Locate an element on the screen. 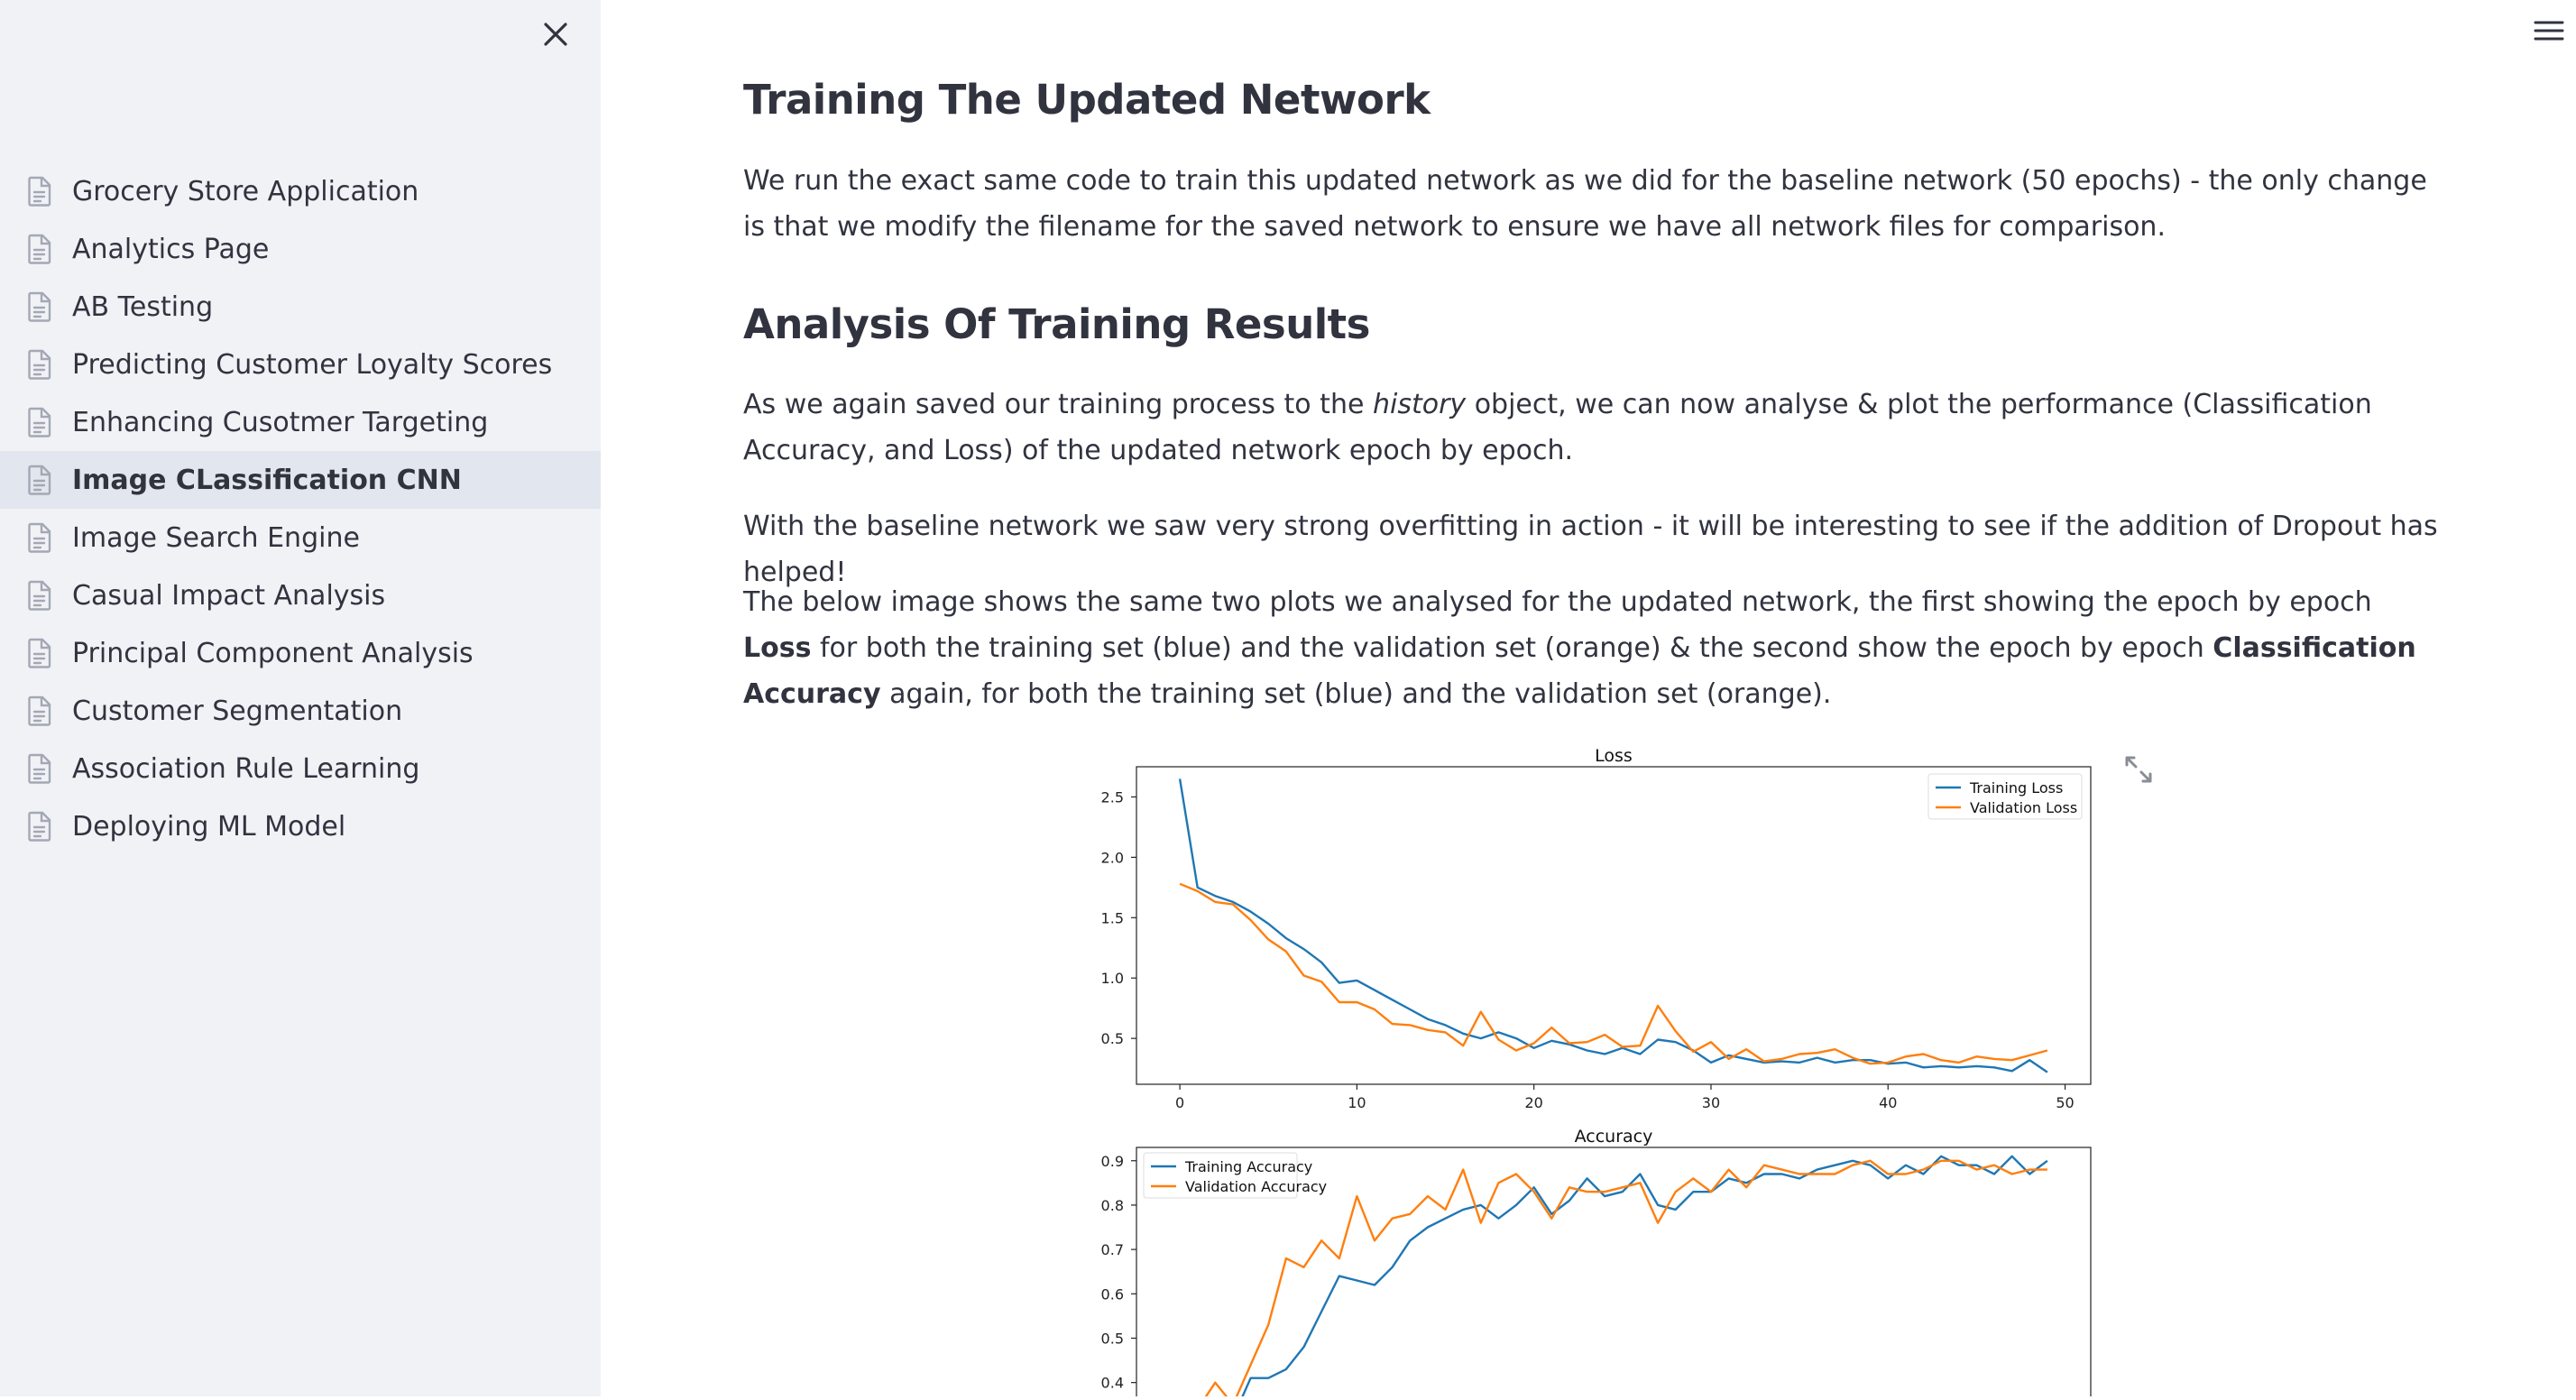 This screenshot has width=2576, height=1400. sidebar-item-image-search-engine: Image Search Engine is located at coordinates (300, 537).